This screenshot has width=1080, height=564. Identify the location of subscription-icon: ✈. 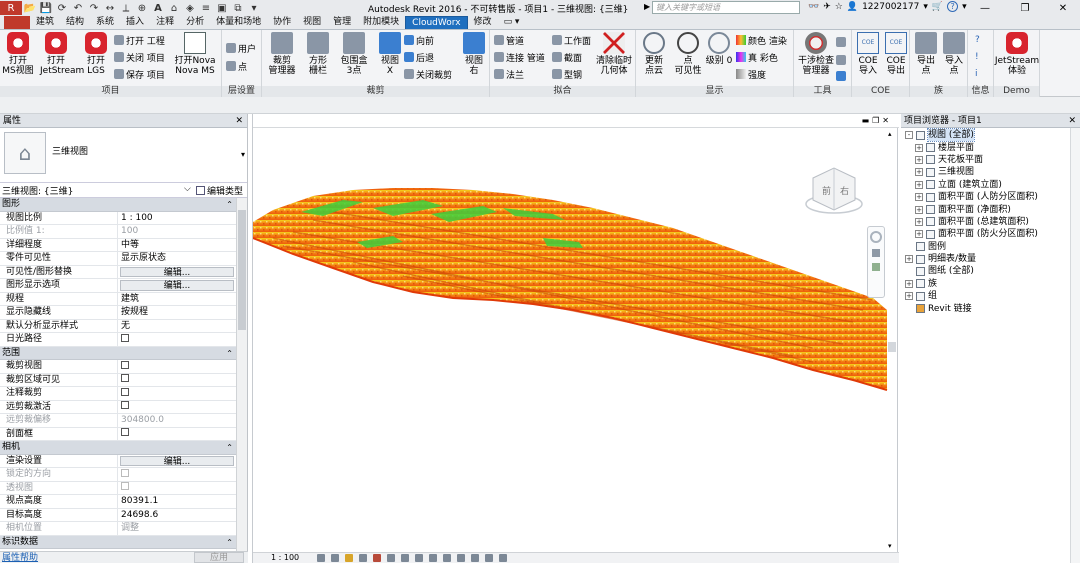
(827, 7).